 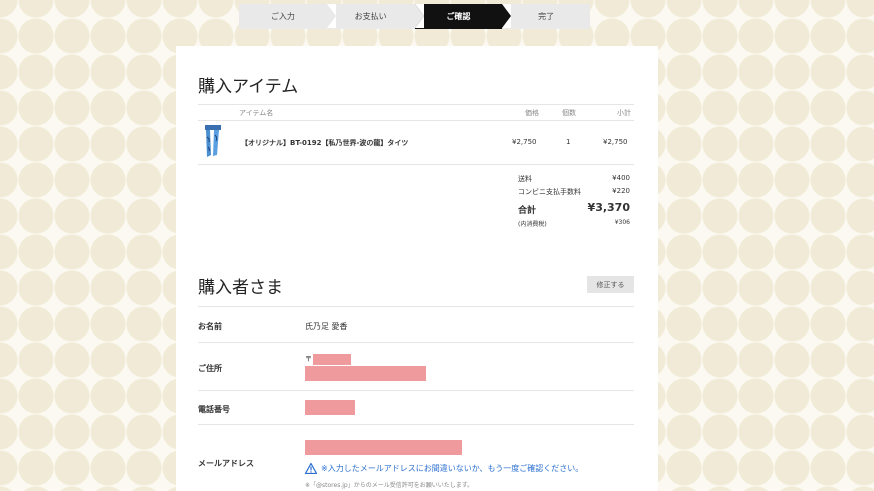 I want to click on items-table-header: アイテム名 価格 個数 小計, so click(x=416, y=112).